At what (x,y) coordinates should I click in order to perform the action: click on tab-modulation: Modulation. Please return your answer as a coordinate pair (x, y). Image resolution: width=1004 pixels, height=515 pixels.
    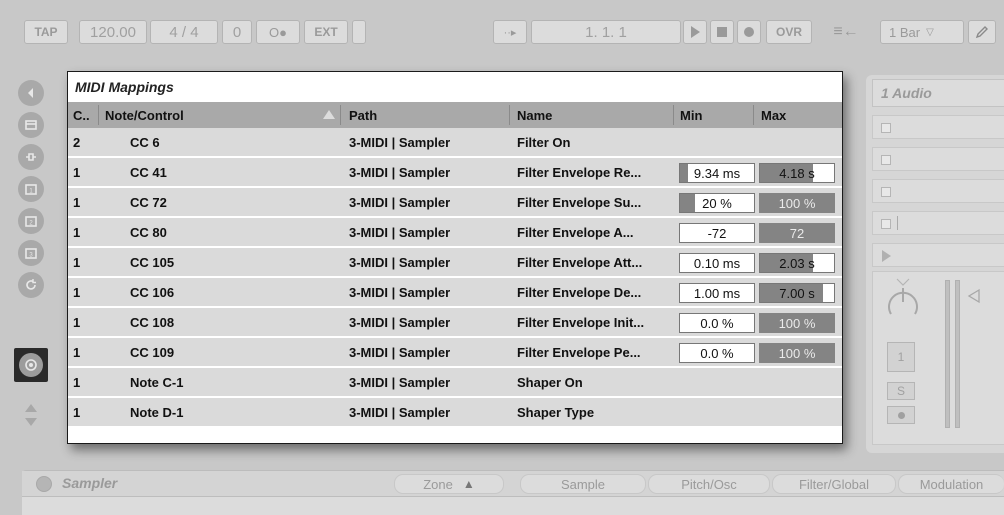
    Looking at the image, I should click on (951, 484).